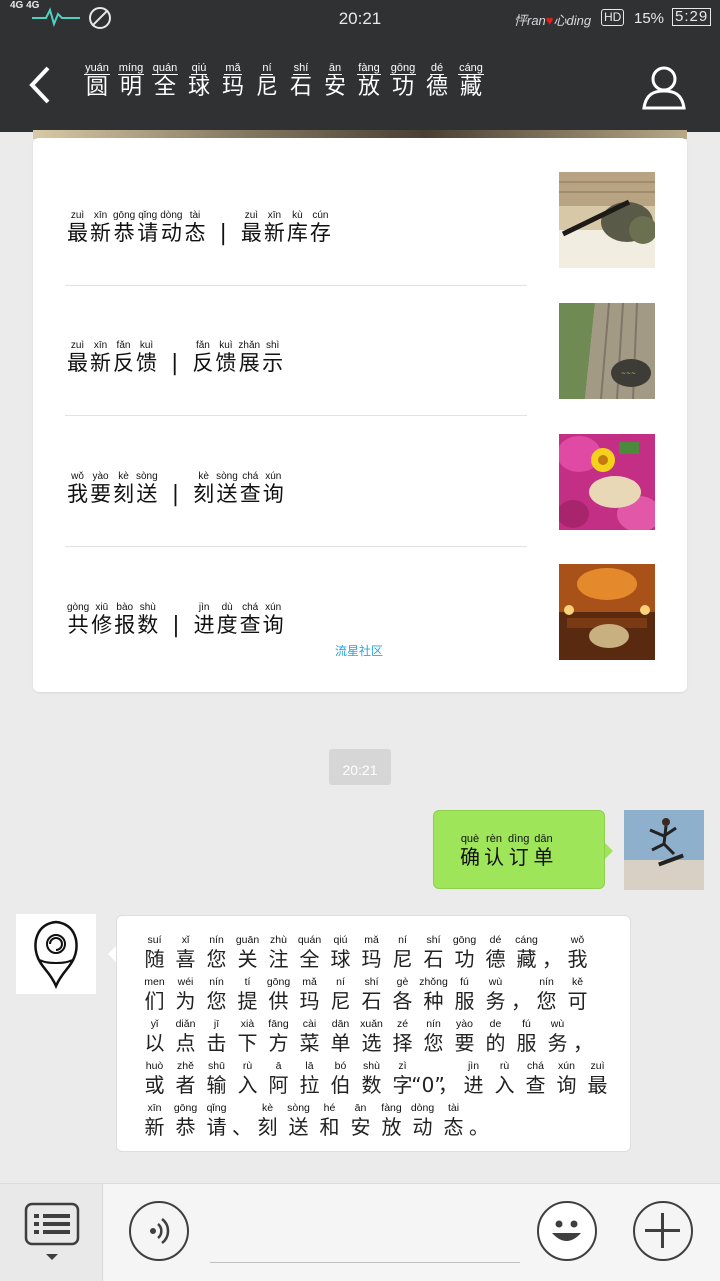  Describe the element at coordinates (360, 19) in the screenshot. I see `status-bar: 4G 4G 20:21 怦ran♥心ding HD 15% 5:29` at that location.